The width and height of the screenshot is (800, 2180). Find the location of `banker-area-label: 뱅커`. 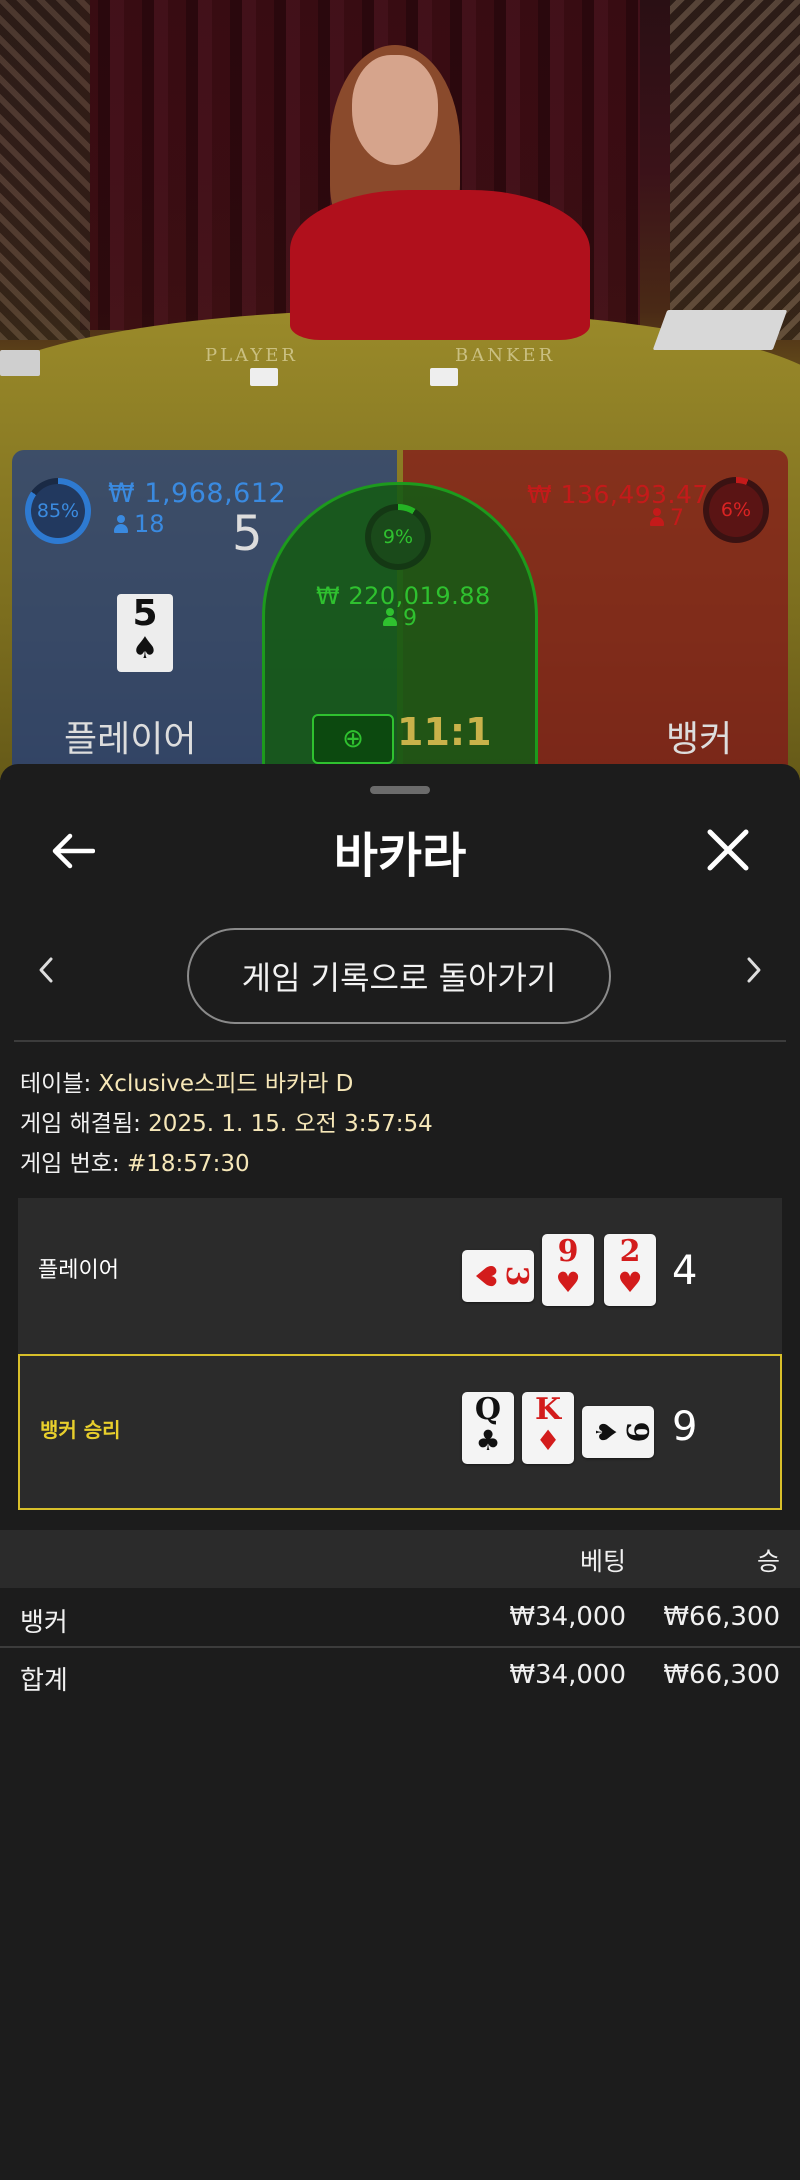

banker-area-label: 뱅커 is located at coordinates (699, 739).